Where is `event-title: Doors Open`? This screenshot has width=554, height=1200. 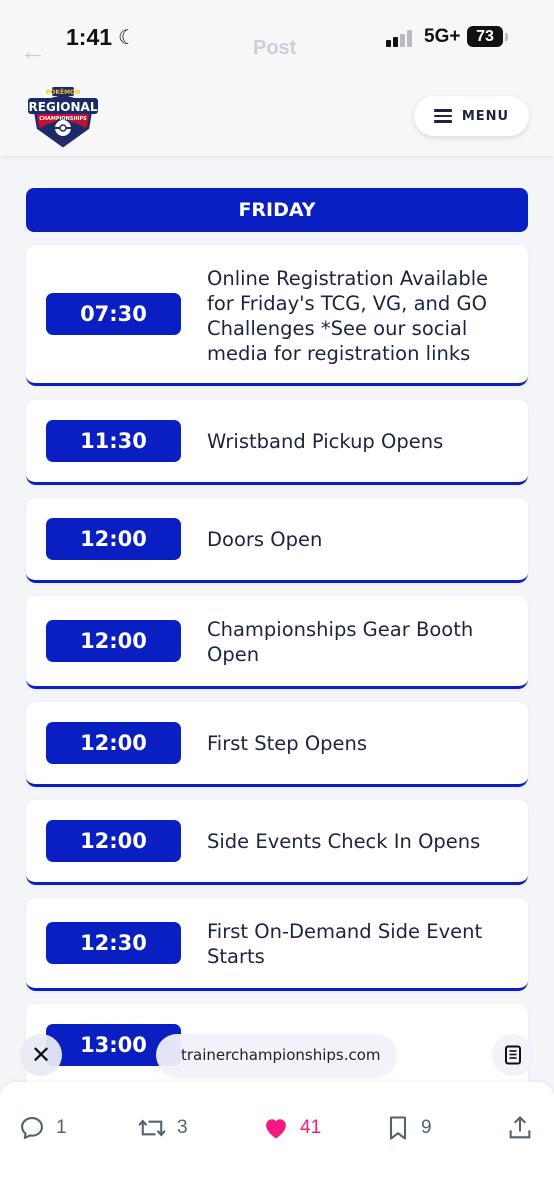
event-title: Doors Open is located at coordinates (265, 539).